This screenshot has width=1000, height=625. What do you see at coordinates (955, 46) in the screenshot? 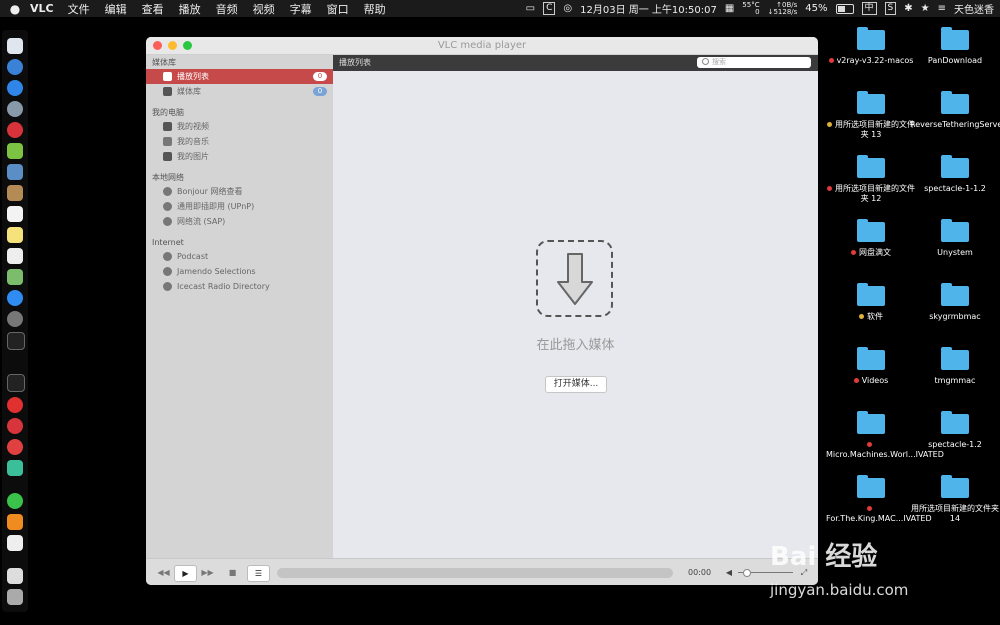
I see `desktop-item: PanDownload` at bounding box center [955, 46].